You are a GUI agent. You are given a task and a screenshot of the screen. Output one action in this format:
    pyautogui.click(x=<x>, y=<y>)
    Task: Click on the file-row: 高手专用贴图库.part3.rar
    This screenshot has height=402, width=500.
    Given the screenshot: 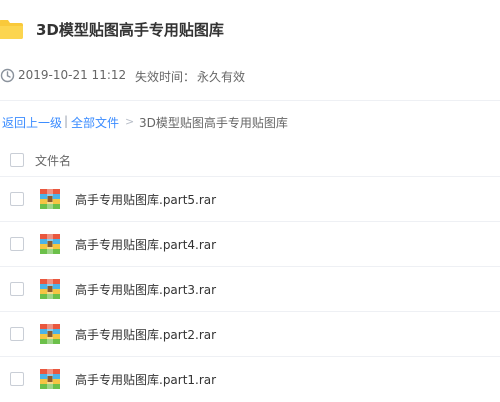 What is the action you would take?
    pyautogui.click(x=250, y=289)
    